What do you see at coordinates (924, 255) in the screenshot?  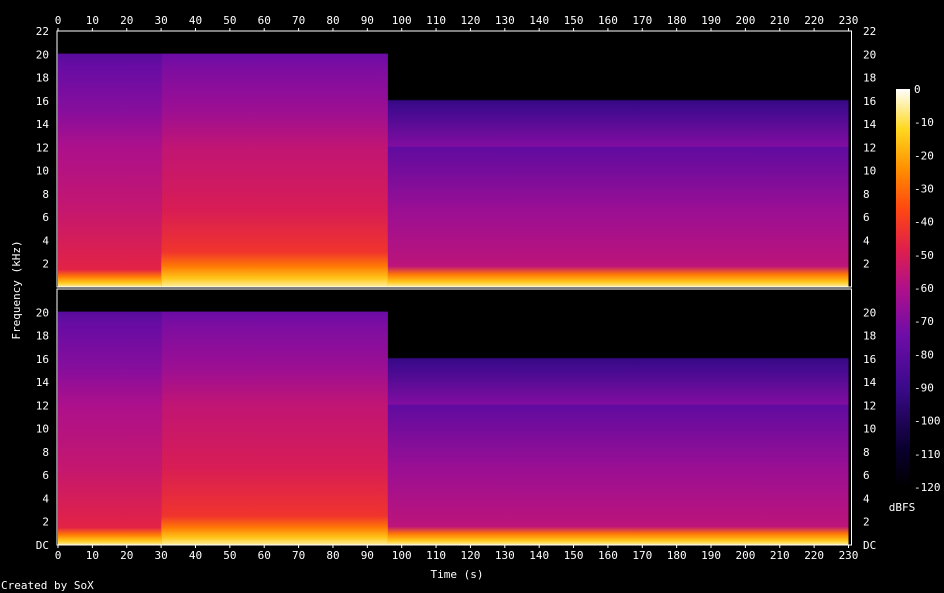 I see `colorbar-tick-label: -50` at bounding box center [924, 255].